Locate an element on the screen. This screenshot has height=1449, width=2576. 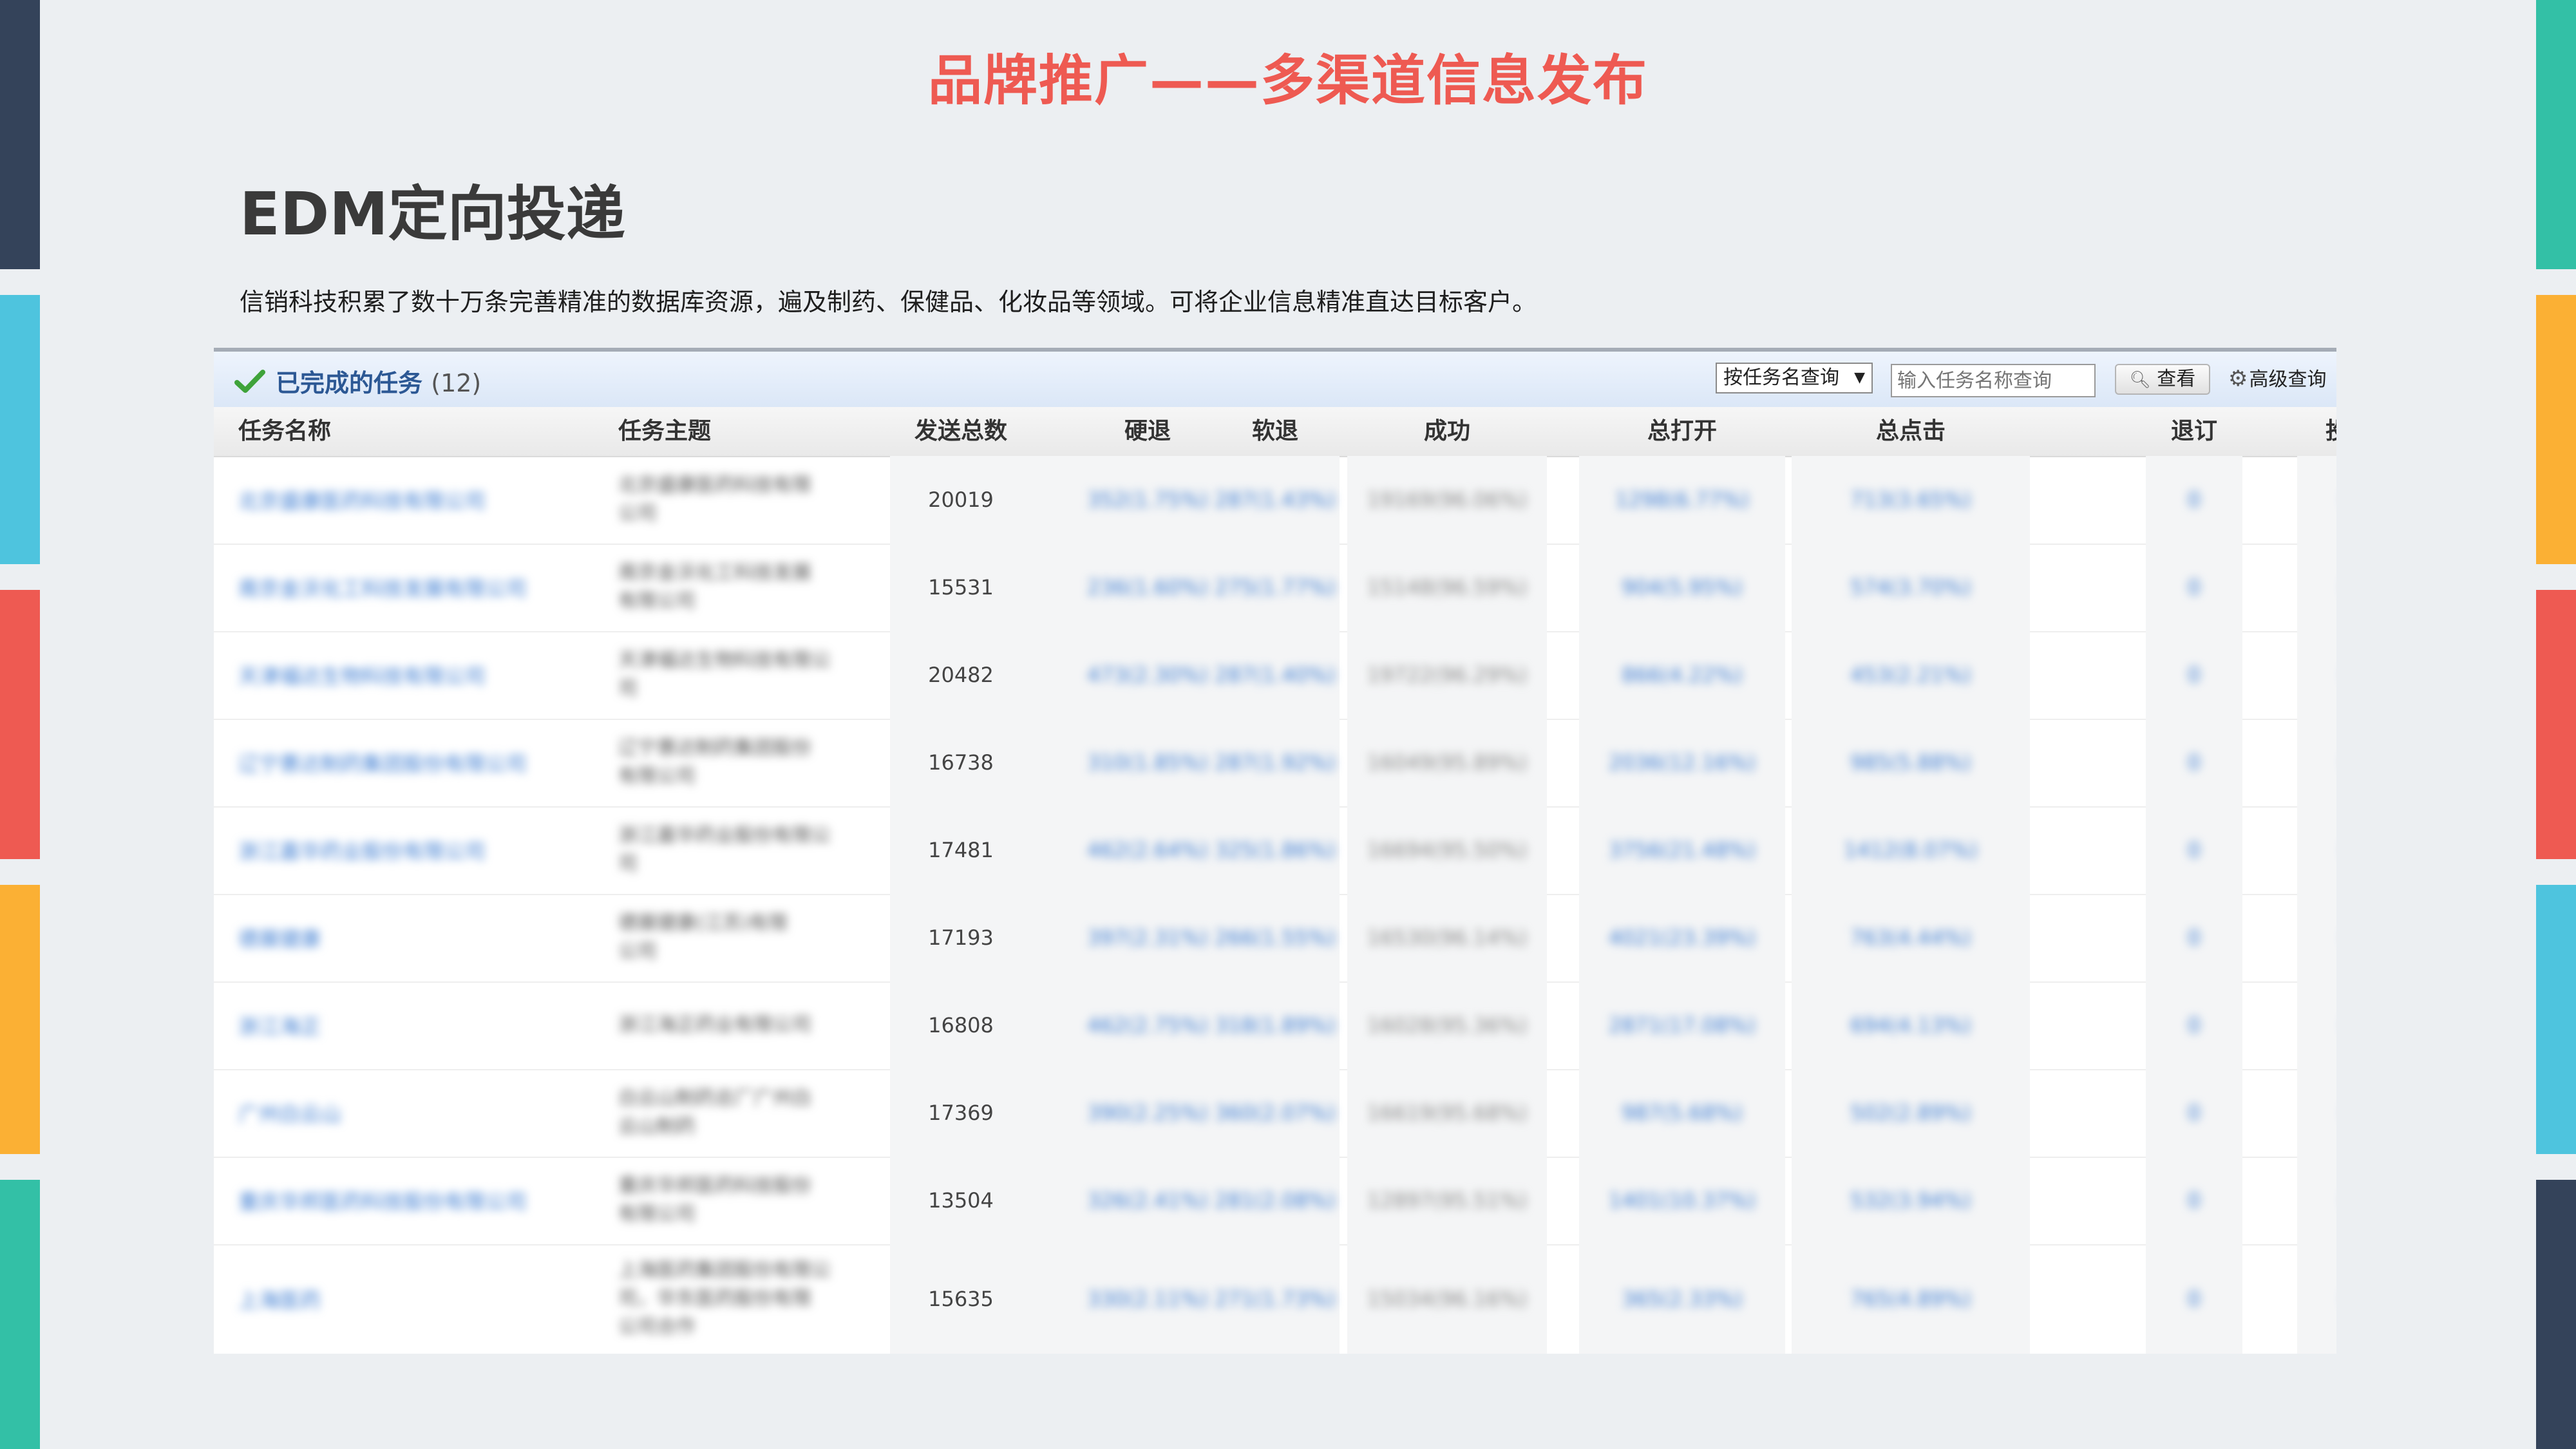
task-name-link: 上海医药 is located at coordinates (418, 1299).